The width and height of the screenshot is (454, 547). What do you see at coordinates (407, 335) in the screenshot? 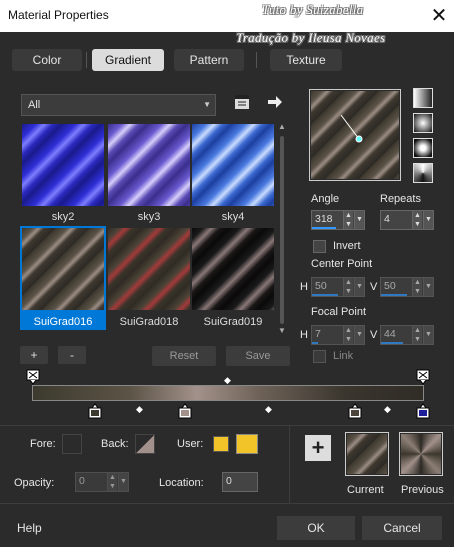
I see `focal-v-input: 44 ▲ ▼ ▼` at bounding box center [407, 335].